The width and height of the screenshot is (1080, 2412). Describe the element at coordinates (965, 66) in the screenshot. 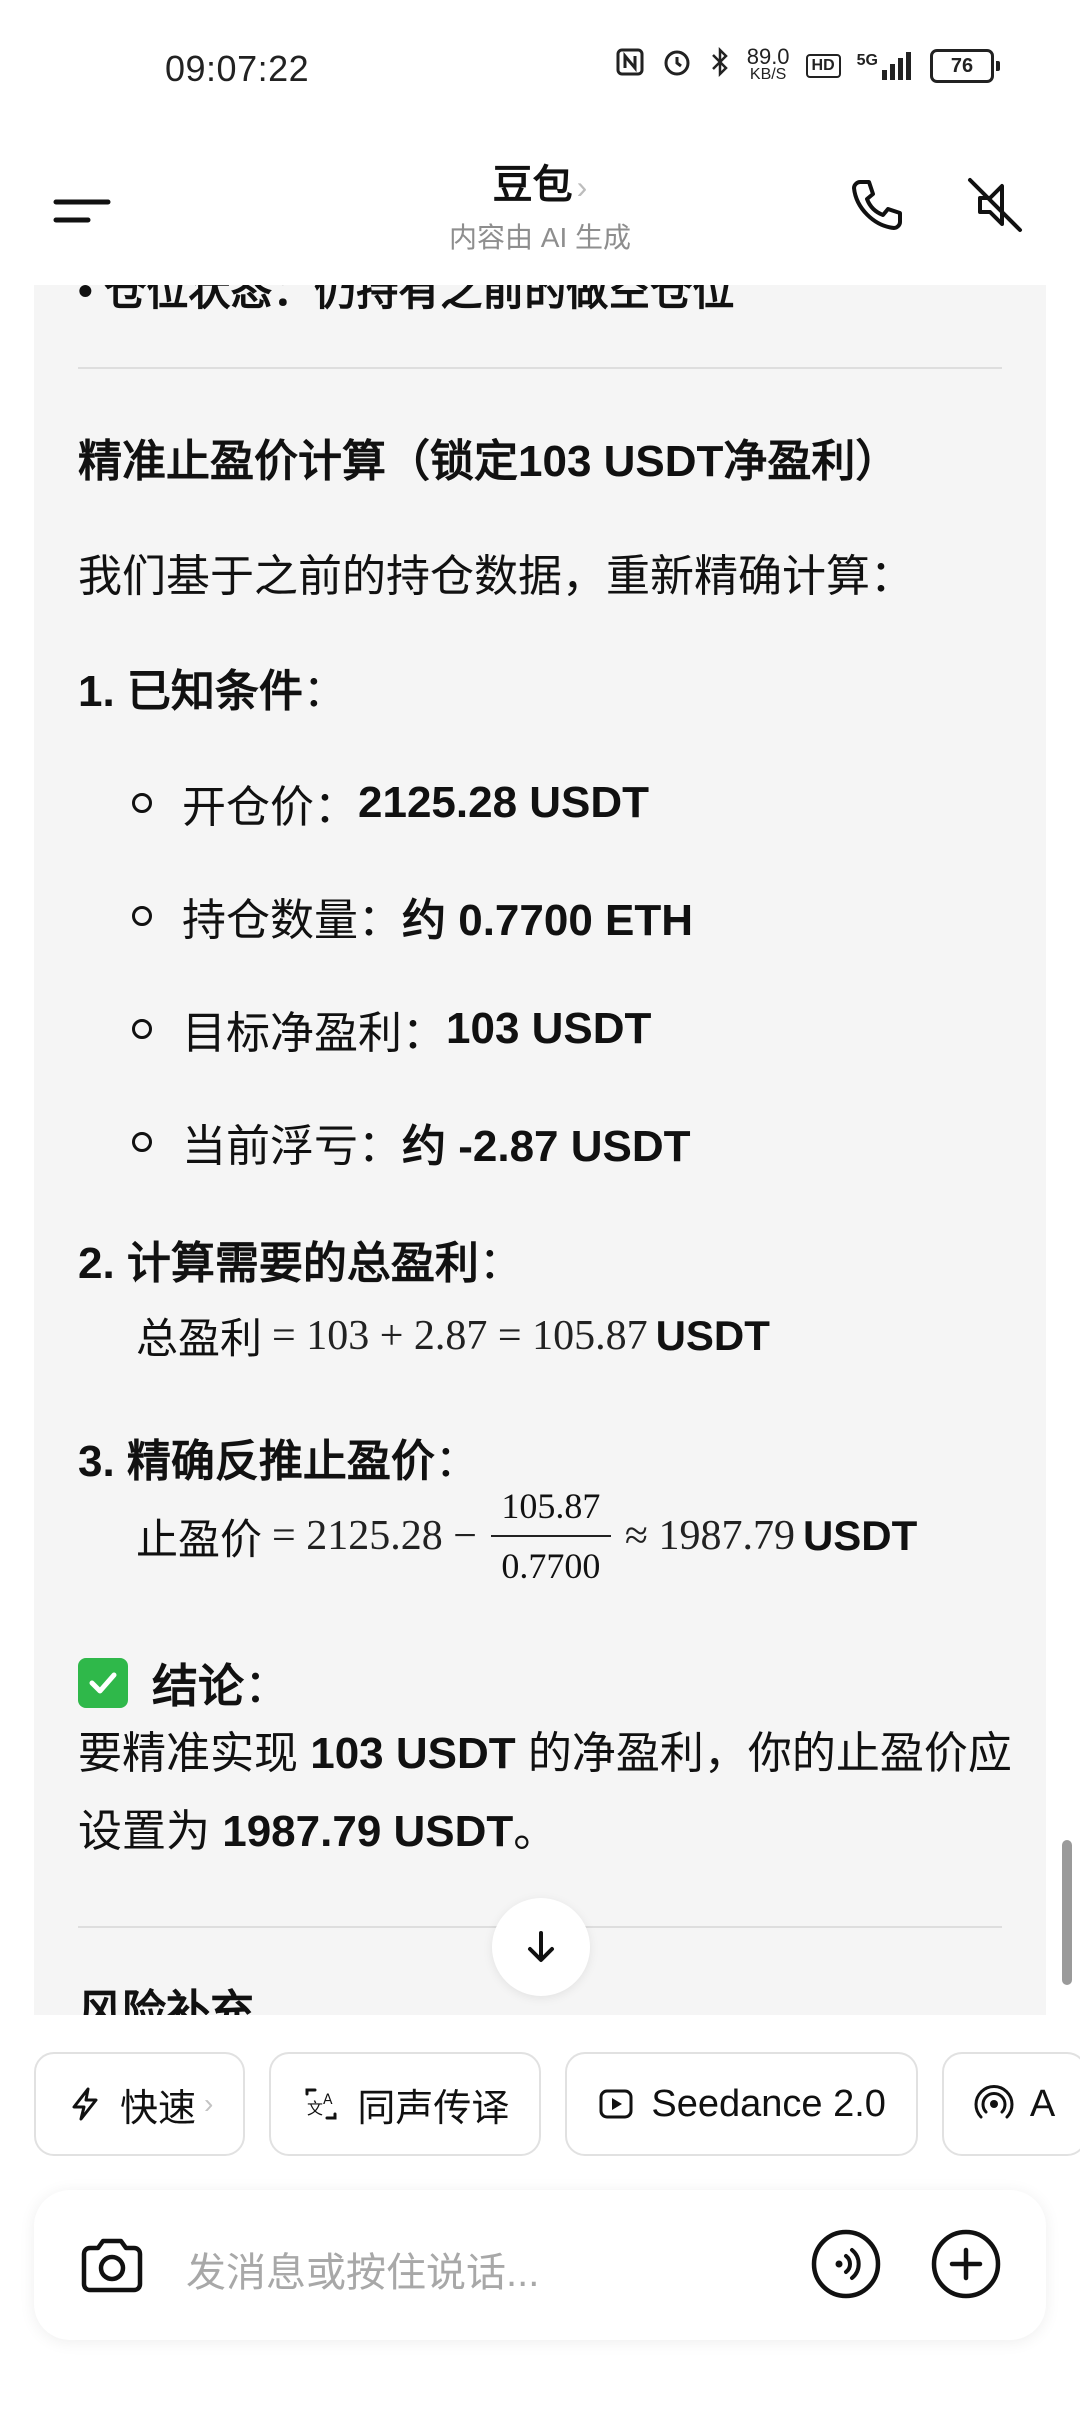

I see `battery-icon: 76` at that location.